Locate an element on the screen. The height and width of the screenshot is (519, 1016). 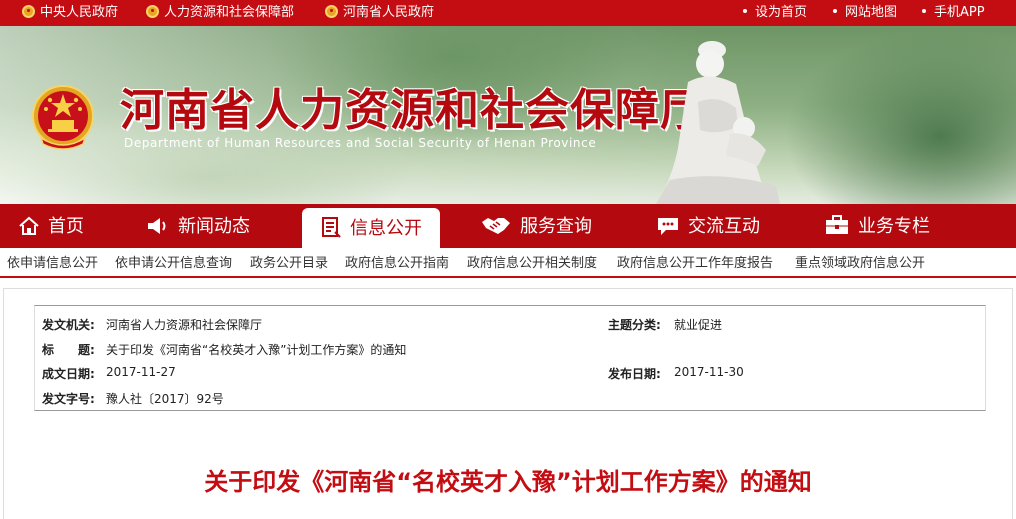
issuer-label: 发文机关: is located at coordinates (68, 325).